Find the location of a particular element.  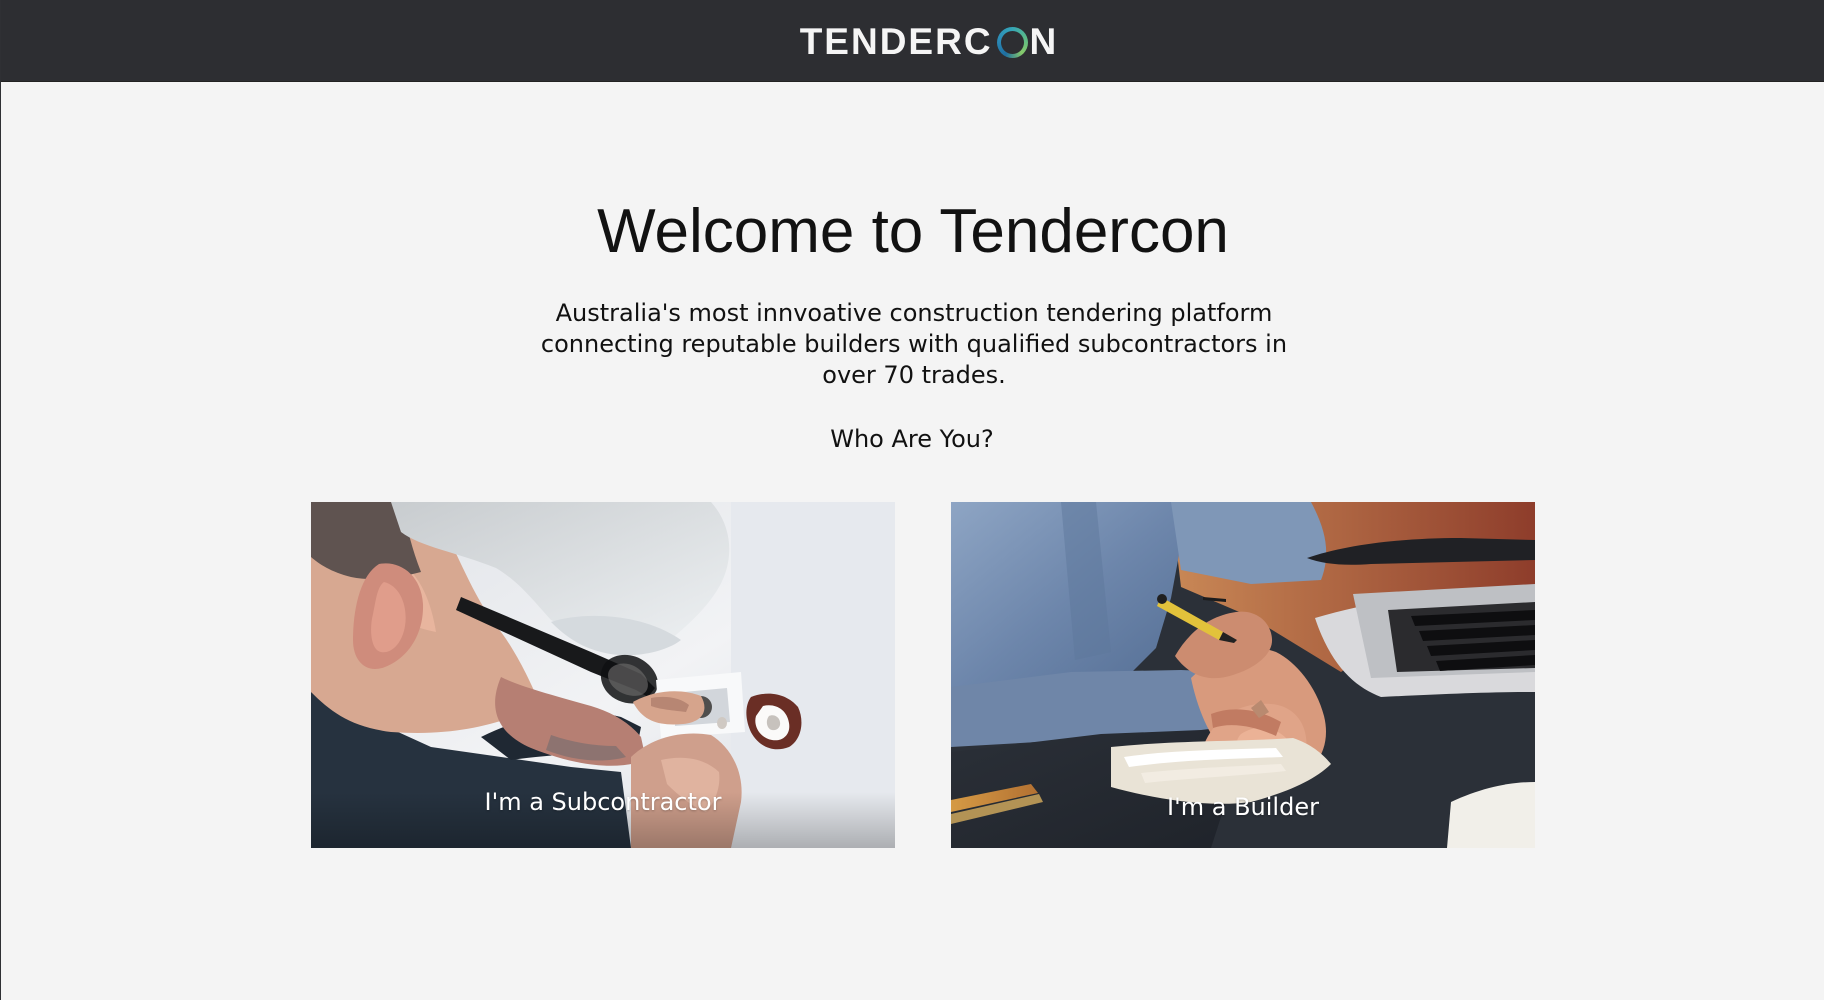

welcome-title: Welcome to Tendercon is located at coordinates (912, 232).